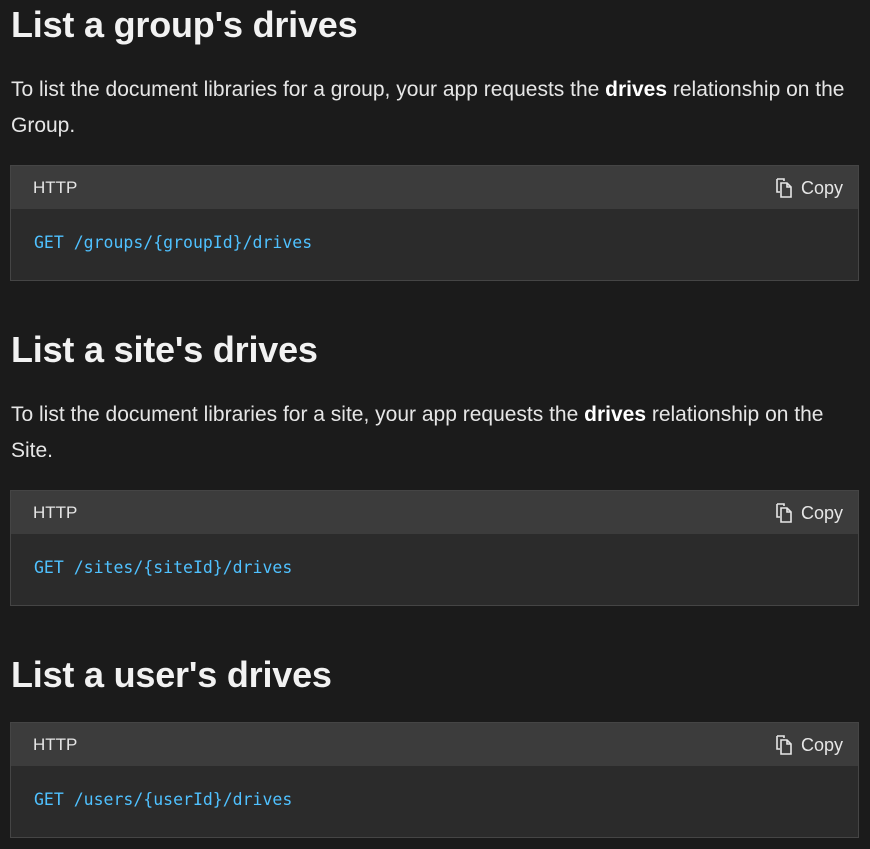 This screenshot has height=849, width=870. I want to click on code-block-user-drives: HTTP Copy GET /users/{userId}/drives, so click(434, 780).